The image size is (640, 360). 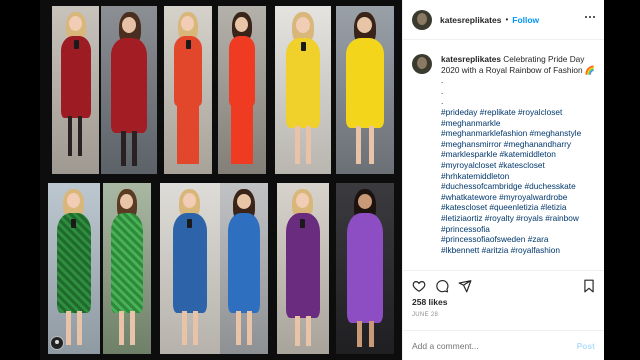 What do you see at coordinates (504, 20) in the screenshot?
I see `post-header: katesreplikates • Follow` at bounding box center [504, 20].